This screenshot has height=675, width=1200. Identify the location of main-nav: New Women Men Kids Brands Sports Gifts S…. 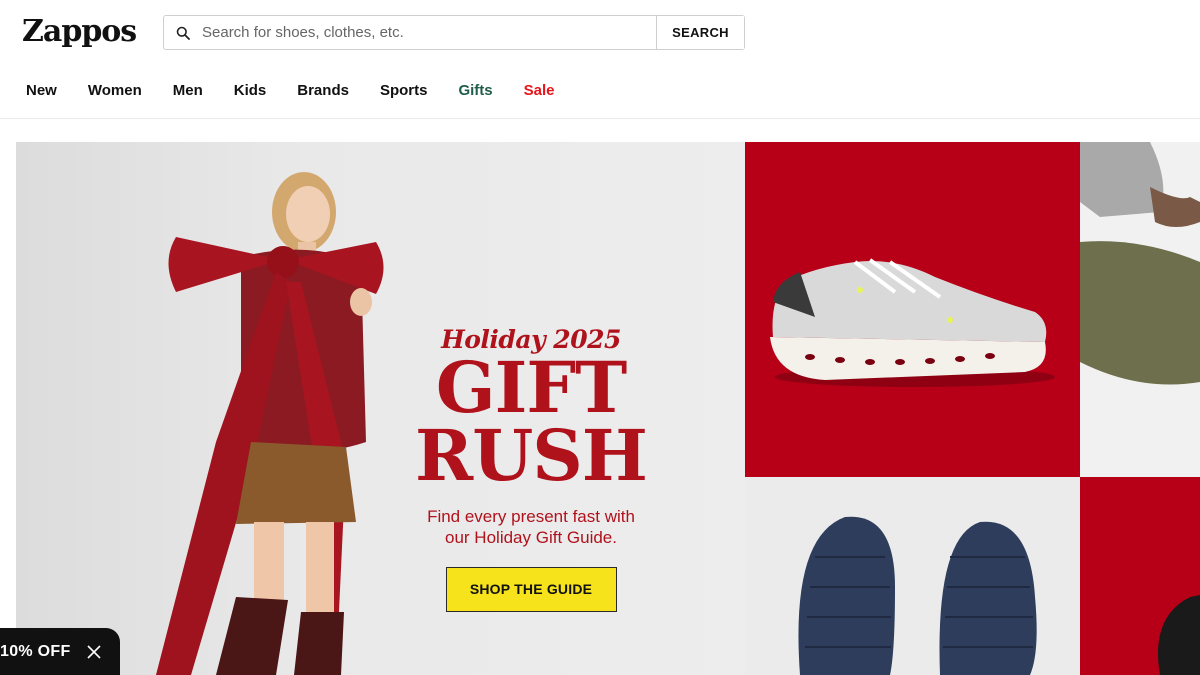
(306, 90).